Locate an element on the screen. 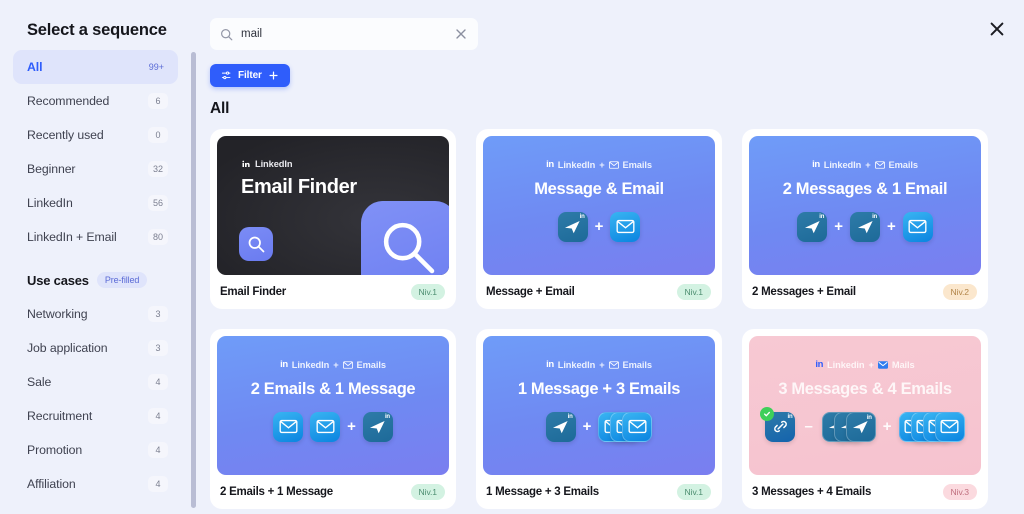 This screenshot has width=1024, height=514. card-name: Email Finder is located at coordinates (253, 292).